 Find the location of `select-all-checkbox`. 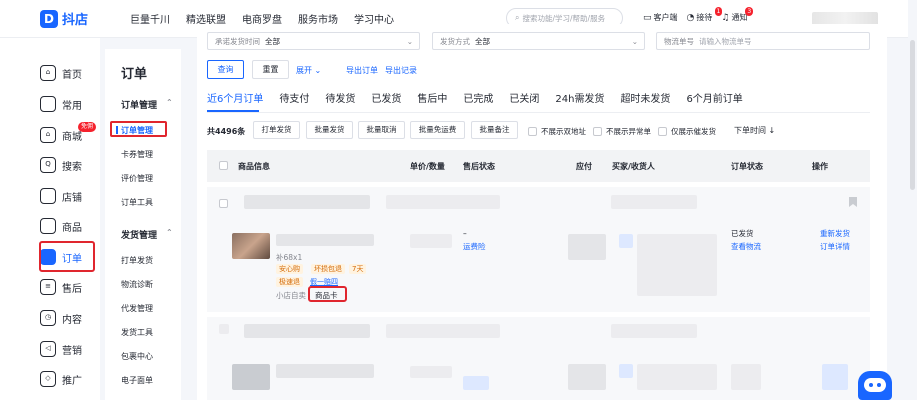

select-all-checkbox is located at coordinates (223, 165).